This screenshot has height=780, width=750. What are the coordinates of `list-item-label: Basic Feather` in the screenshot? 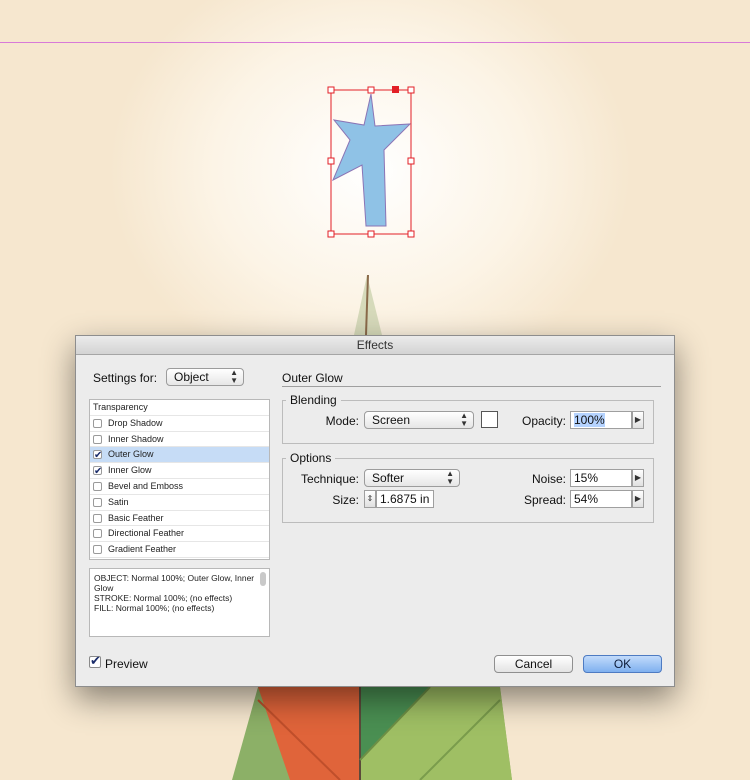 It's located at (136, 517).